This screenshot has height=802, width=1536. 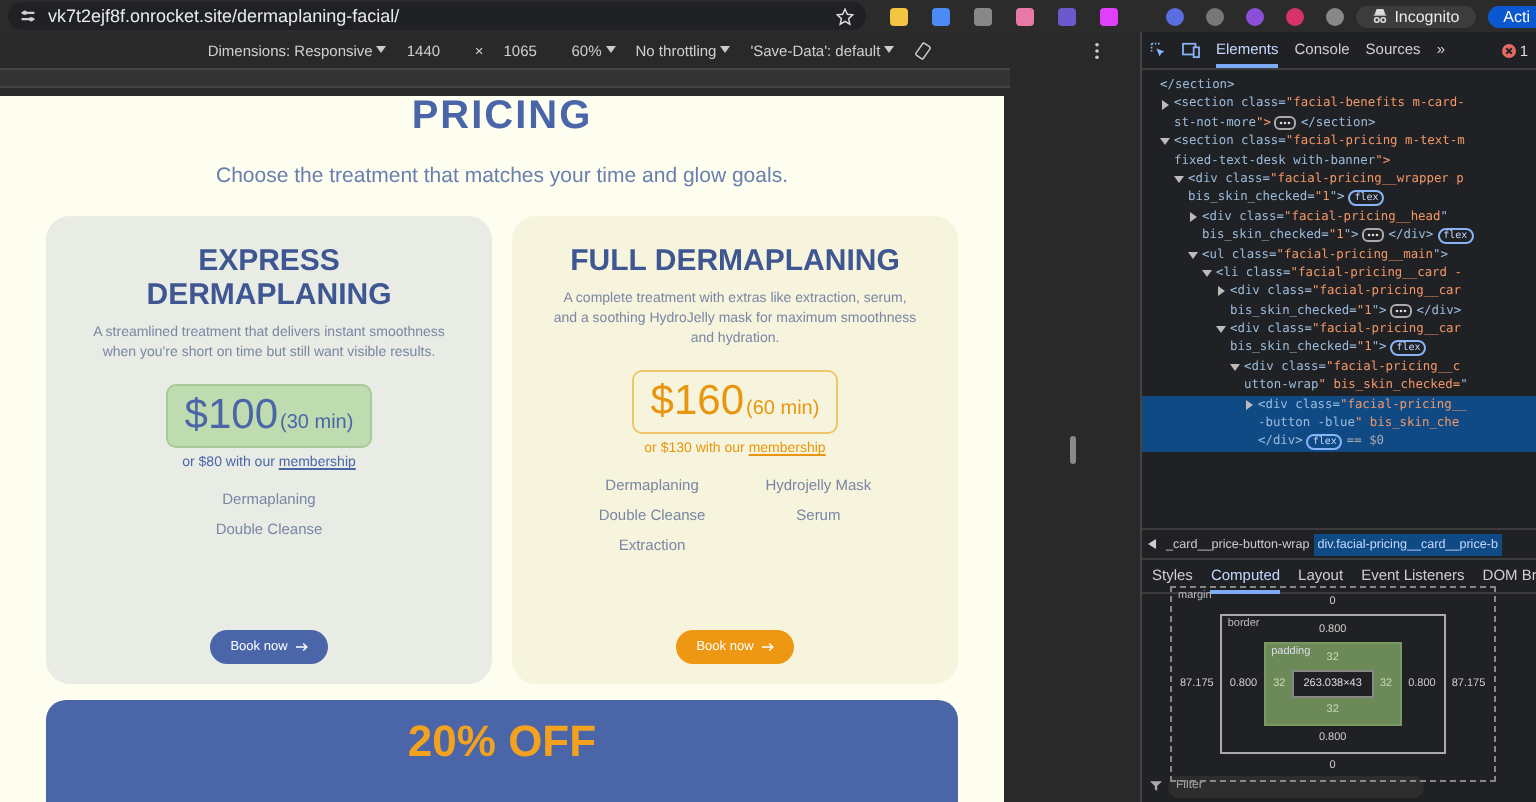 I want to click on inspect-icon, so click(x=1158, y=50).